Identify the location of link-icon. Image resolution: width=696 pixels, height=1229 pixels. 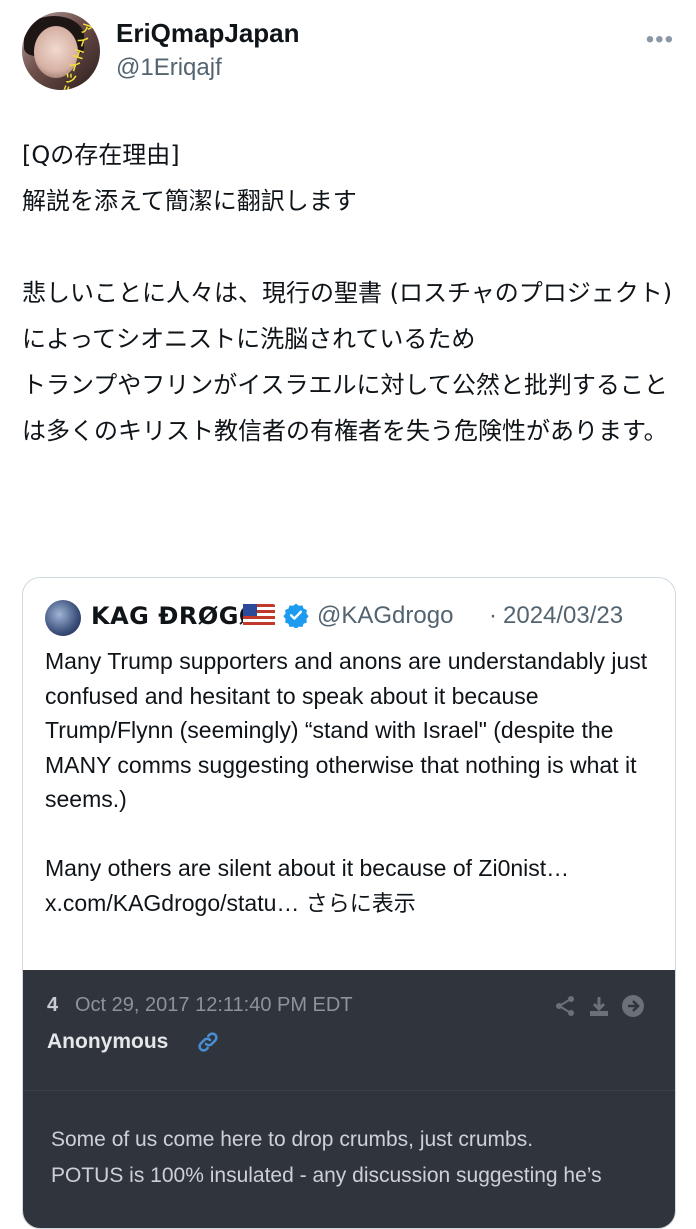
(208, 1042).